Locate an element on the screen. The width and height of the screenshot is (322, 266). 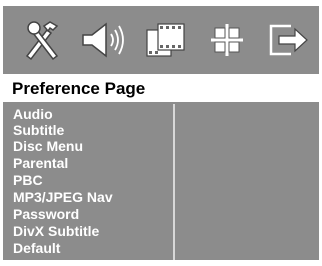
menu-item-subtitle: Subtitle is located at coordinates (38, 130).